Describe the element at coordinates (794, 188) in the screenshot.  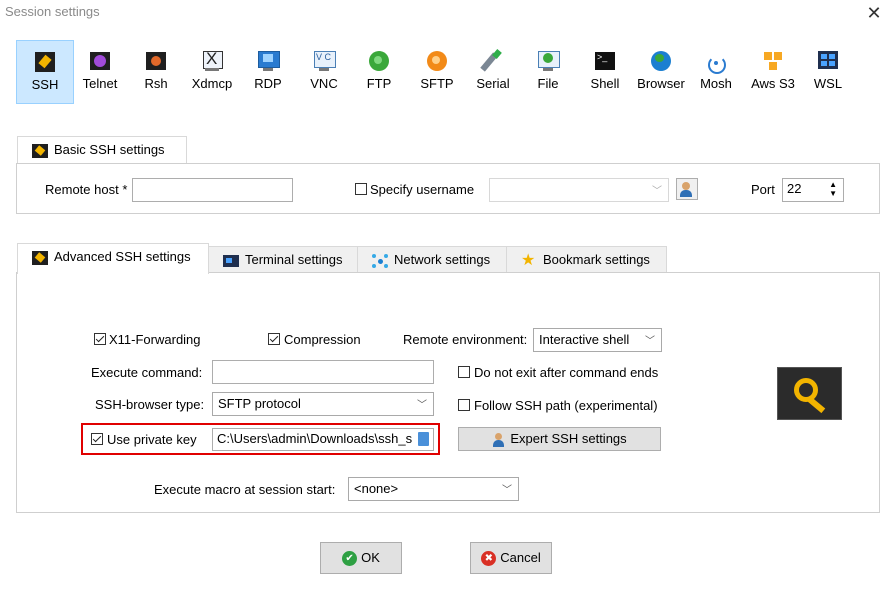
I see `port-value: 22` at that location.